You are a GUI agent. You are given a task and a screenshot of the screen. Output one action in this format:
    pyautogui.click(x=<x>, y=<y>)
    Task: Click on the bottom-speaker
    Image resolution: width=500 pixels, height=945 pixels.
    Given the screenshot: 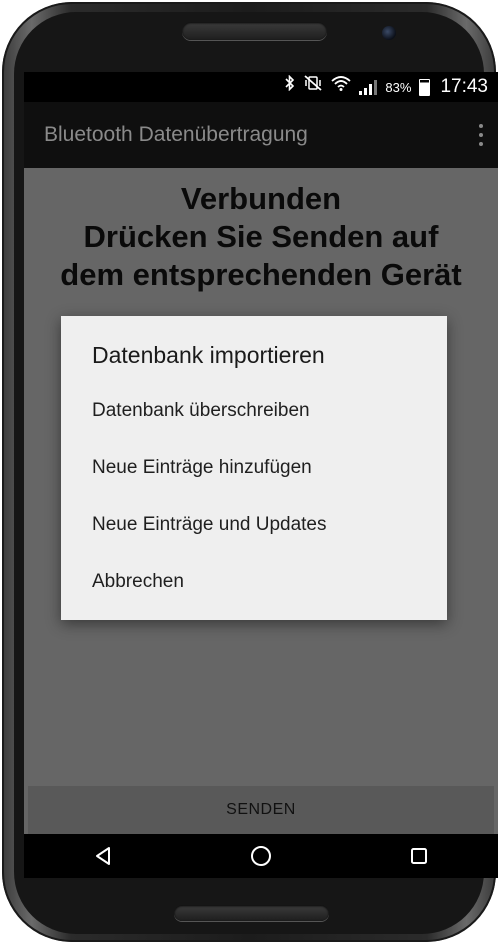 What is the action you would take?
    pyautogui.click(x=251, y=913)
    